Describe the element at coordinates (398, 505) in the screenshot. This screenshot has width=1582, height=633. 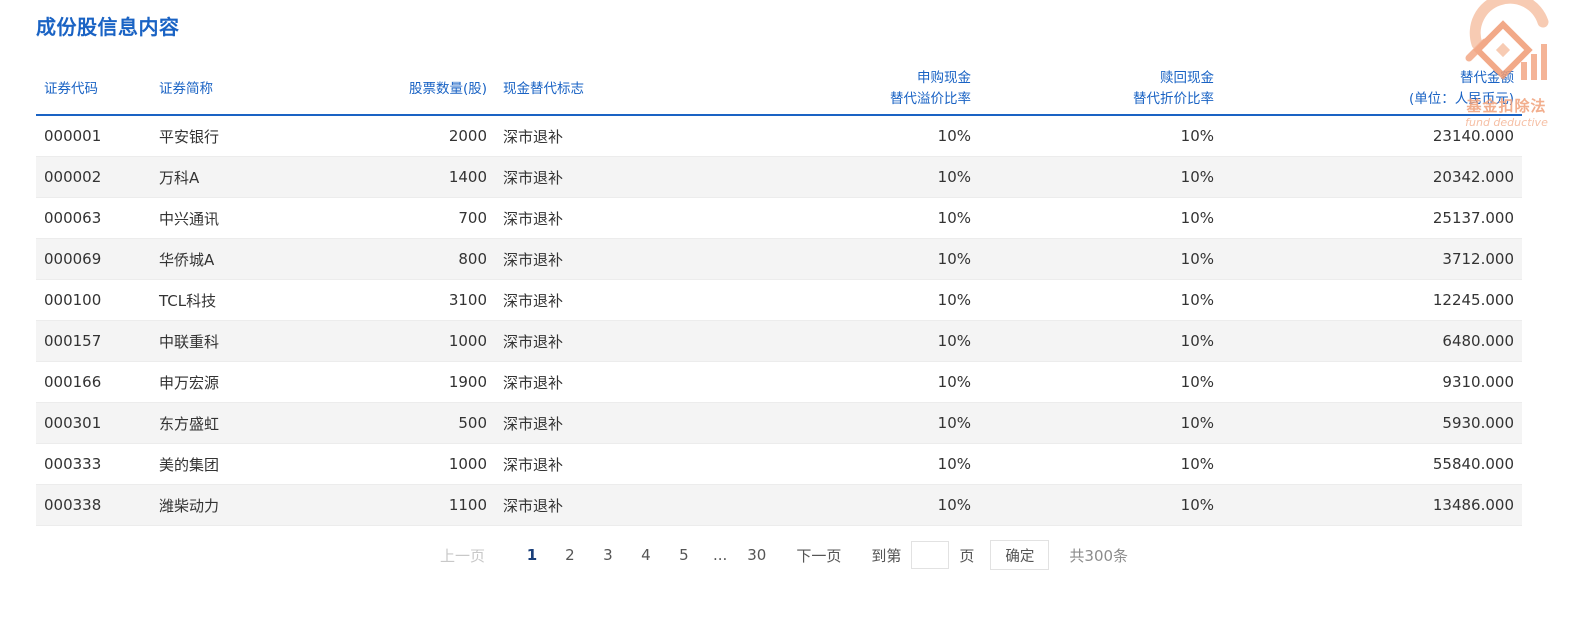
I see `cell-share-quantity: 1100` at that location.